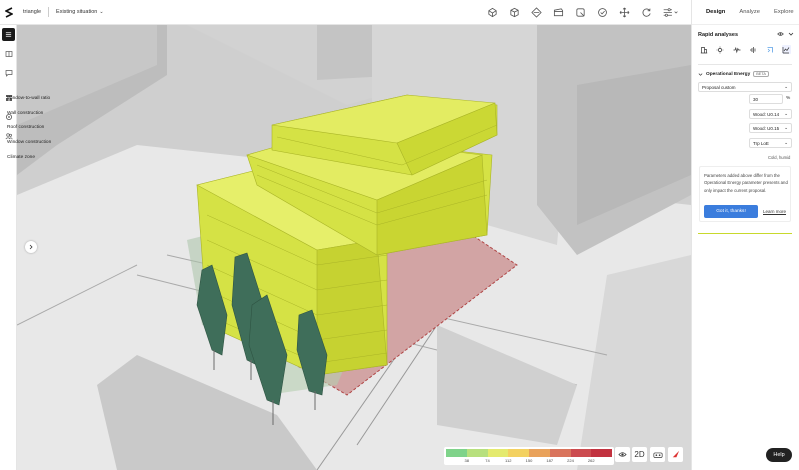 The image size is (799, 470). I want to click on roof-select: Wood: U0.15 ⌄, so click(770, 128).